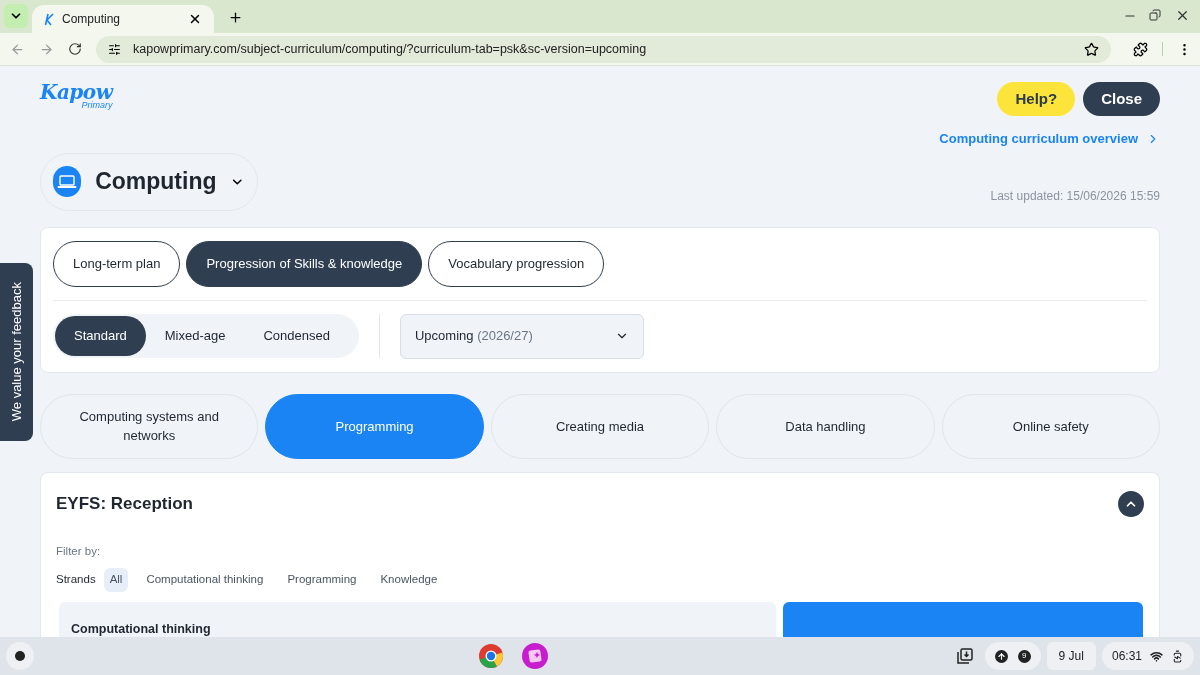 The width and height of the screenshot is (1200, 675). Describe the element at coordinates (76, 579) in the screenshot. I see `strands-label: Strands` at that location.